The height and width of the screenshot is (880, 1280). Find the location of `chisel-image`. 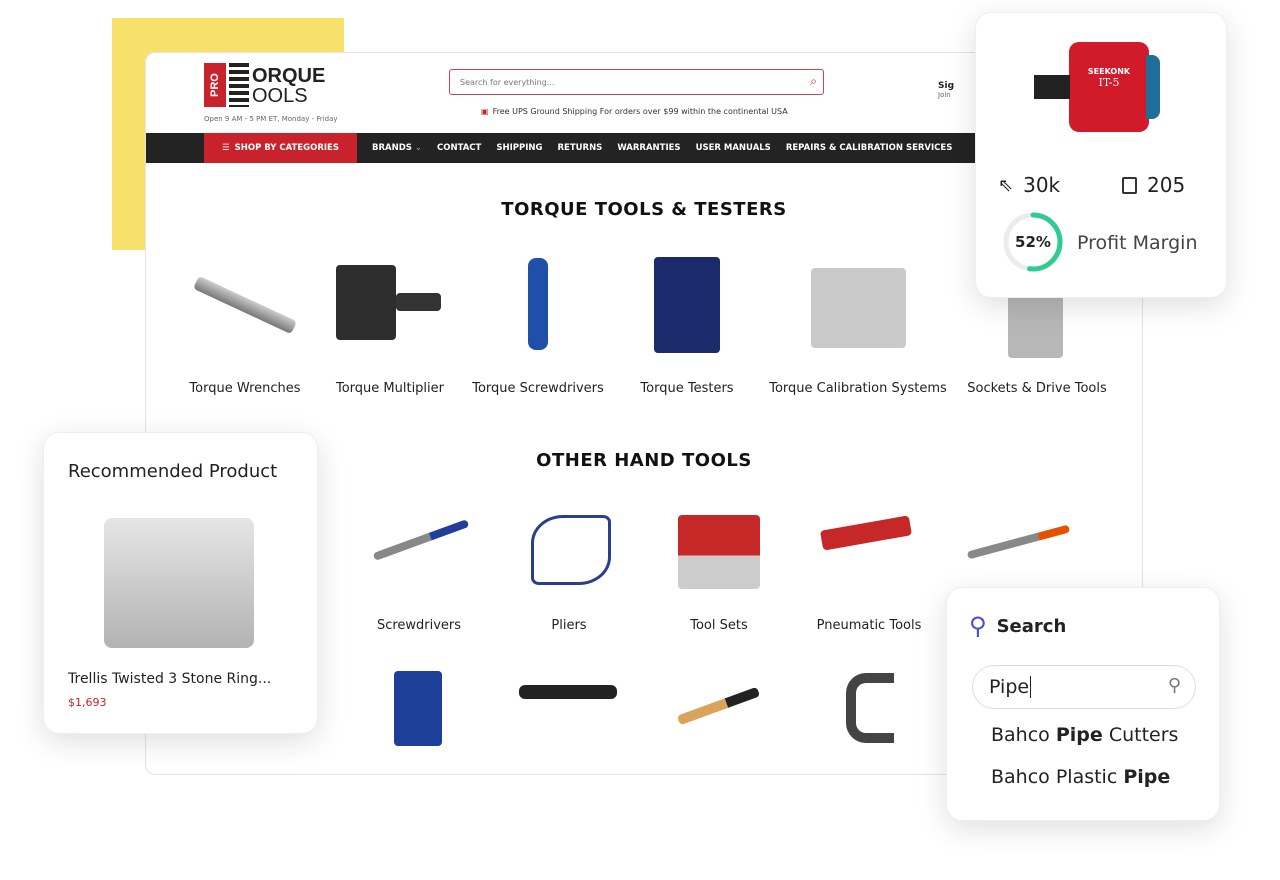

chisel-image is located at coordinates (718, 706).